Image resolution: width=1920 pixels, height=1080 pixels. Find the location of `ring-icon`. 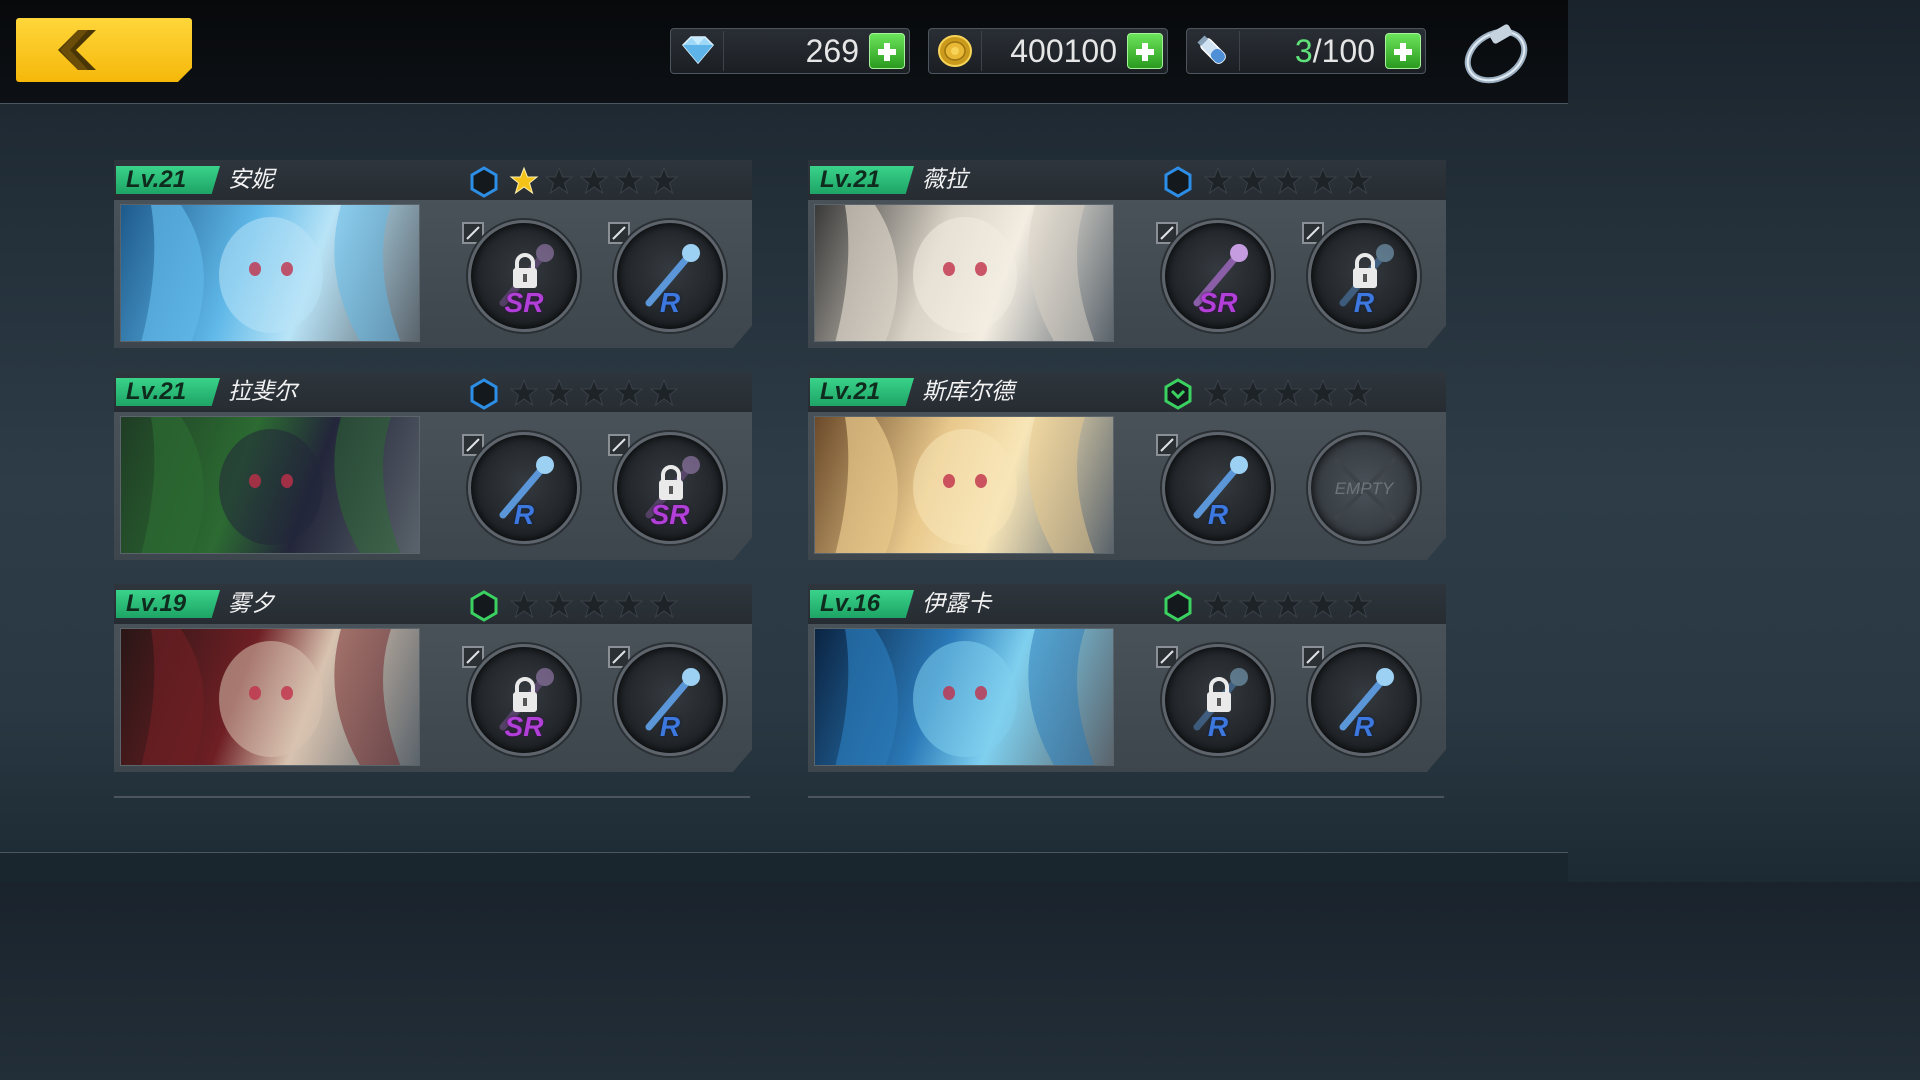

ring-icon is located at coordinates (1496, 54).